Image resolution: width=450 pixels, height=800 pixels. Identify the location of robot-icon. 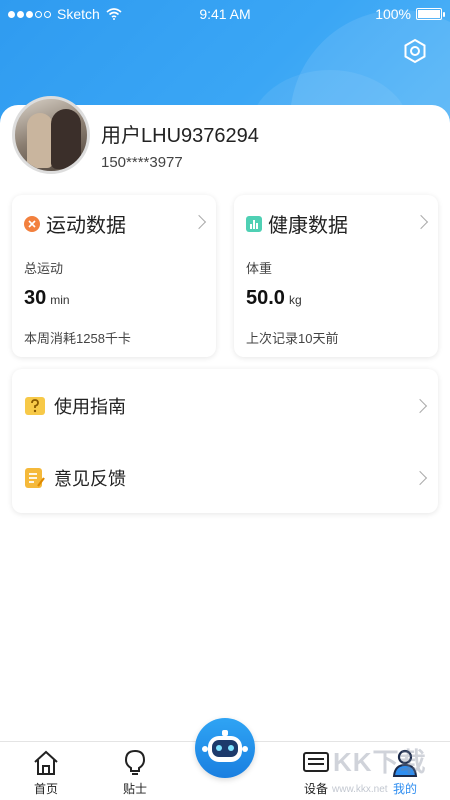
(225, 746).